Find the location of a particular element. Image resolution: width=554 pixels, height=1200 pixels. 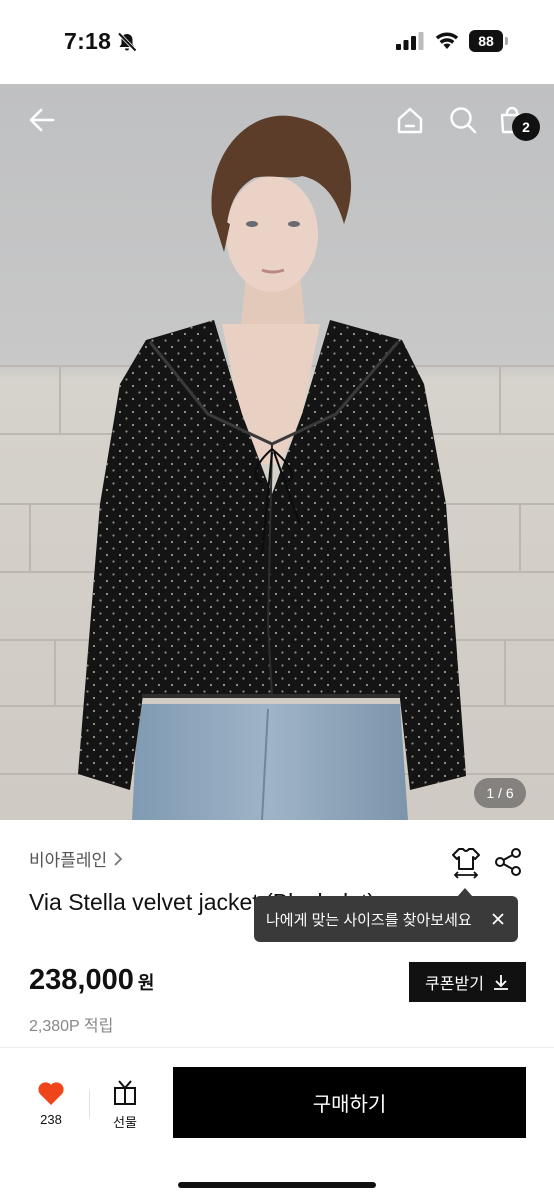

coupon-button: 쿠폰받기 is located at coordinates (467, 982).